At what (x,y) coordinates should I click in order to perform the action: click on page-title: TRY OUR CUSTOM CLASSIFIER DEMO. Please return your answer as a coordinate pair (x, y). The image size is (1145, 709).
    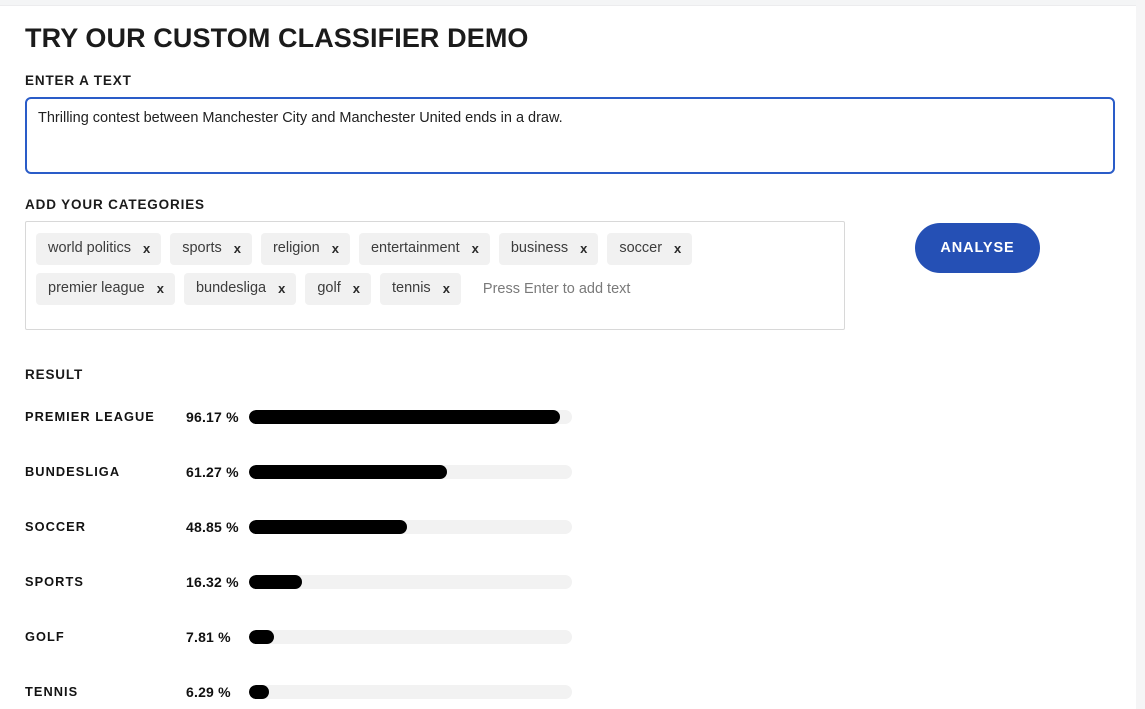
    Looking at the image, I should click on (277, 38).